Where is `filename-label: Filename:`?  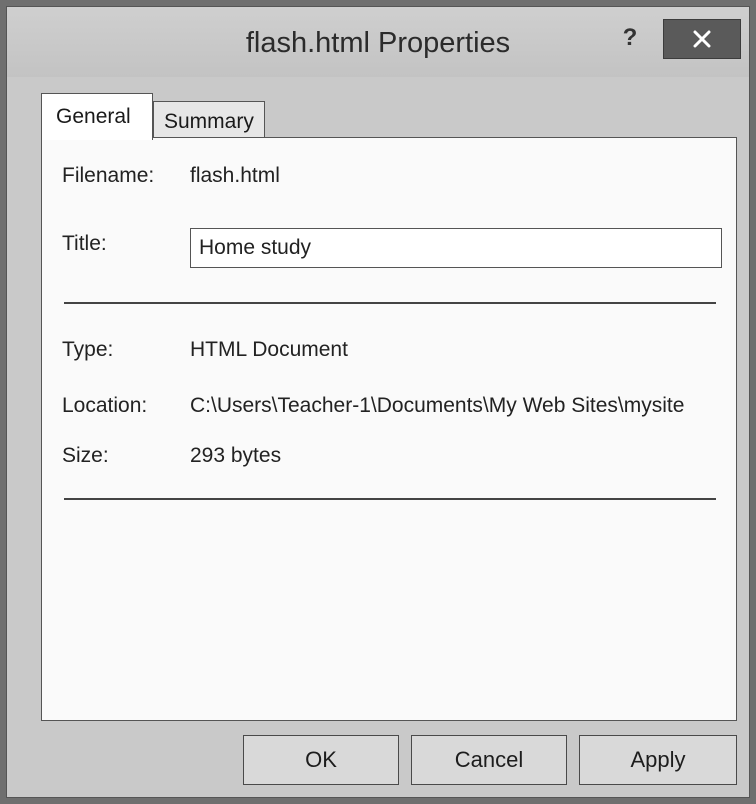 filename-label: Filename: is located at coordinates (108, 175).